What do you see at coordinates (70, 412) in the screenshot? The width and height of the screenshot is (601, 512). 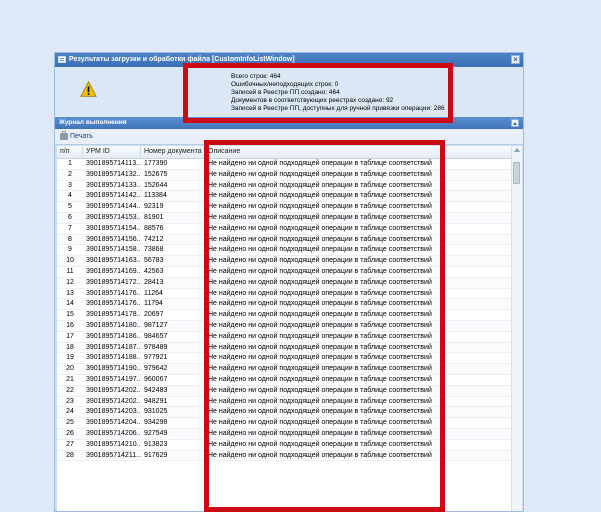 I see `cell-number: 24` at bounding box center [70, 412].